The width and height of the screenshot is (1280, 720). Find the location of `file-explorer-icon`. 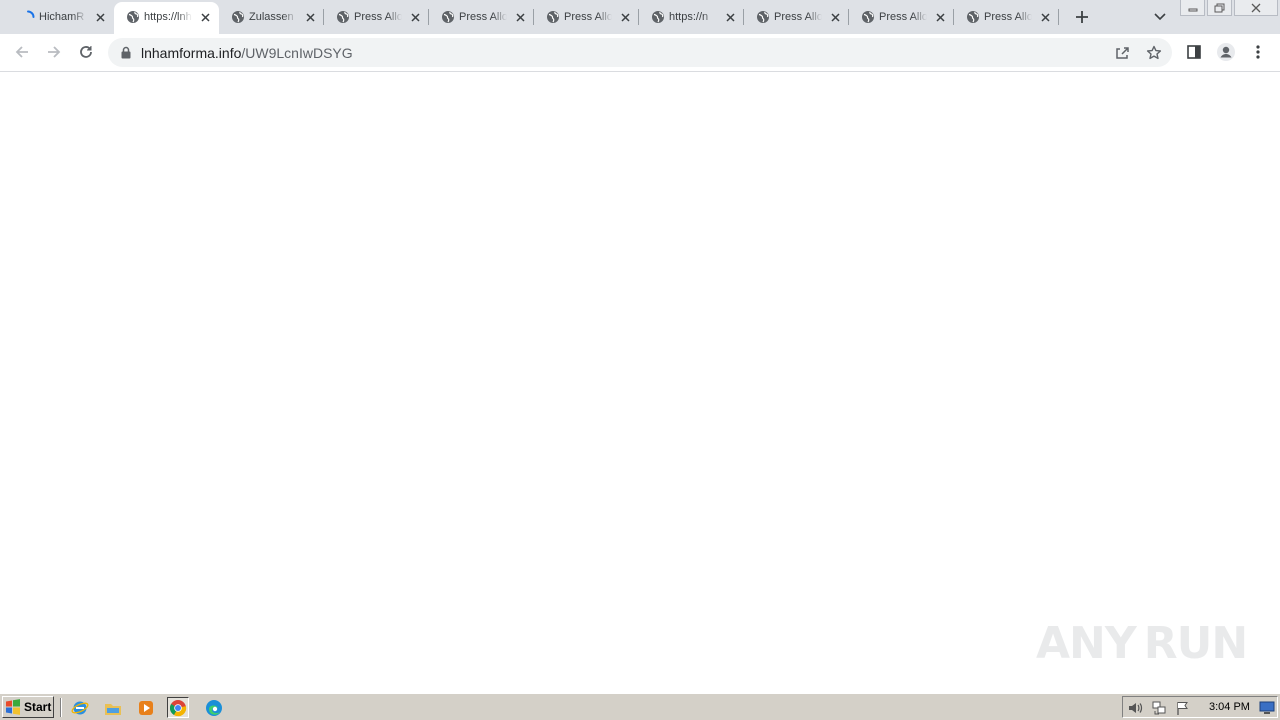

file-explorer-icon is located at coordinates (113, 709).